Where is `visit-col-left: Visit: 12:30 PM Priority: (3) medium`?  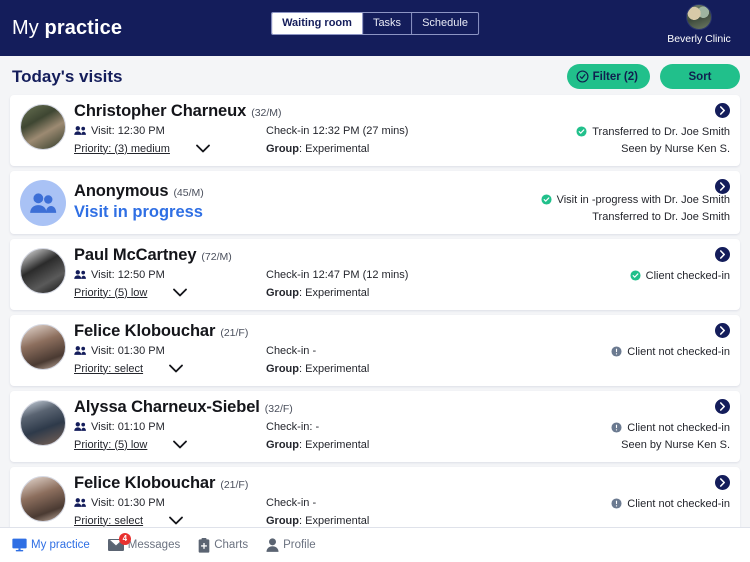 visit-col-left: Visit: 12:30 PM Priority: (3) medium is located at coordinates (170, 140).